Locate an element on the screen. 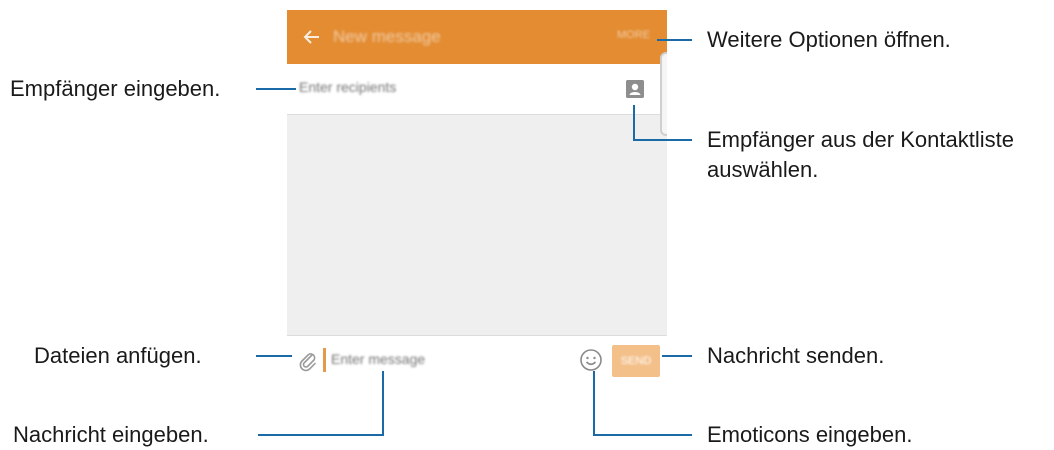 The height and width of the screenshot is (450, 1054). send-button-label: SEND is located at coordinates (636, 361).